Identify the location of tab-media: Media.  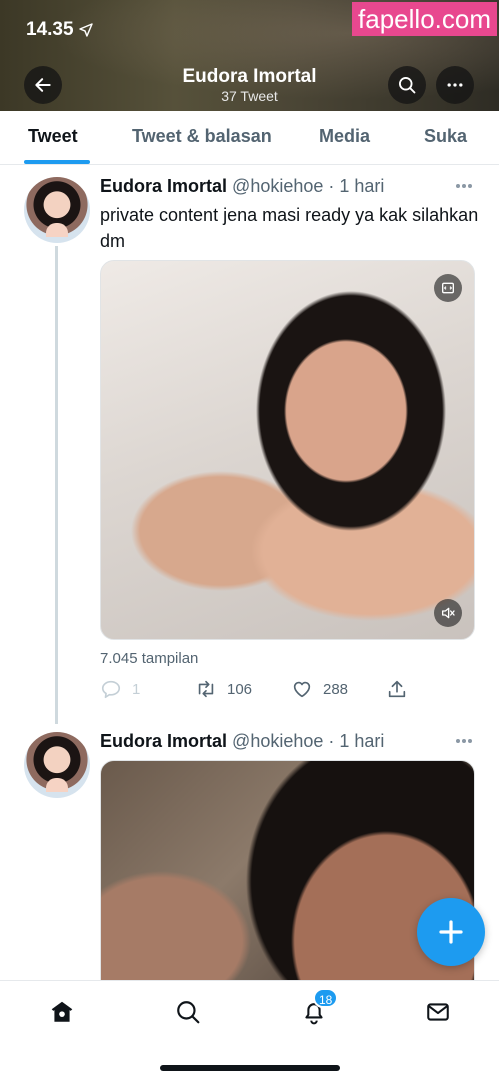
(344, 136).